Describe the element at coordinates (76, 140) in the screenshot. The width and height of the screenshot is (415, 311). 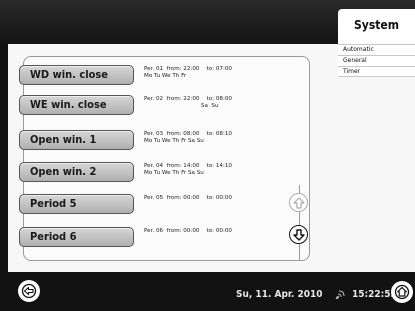
I see `timer-button-open-win-1: Open win. 1` at that location.